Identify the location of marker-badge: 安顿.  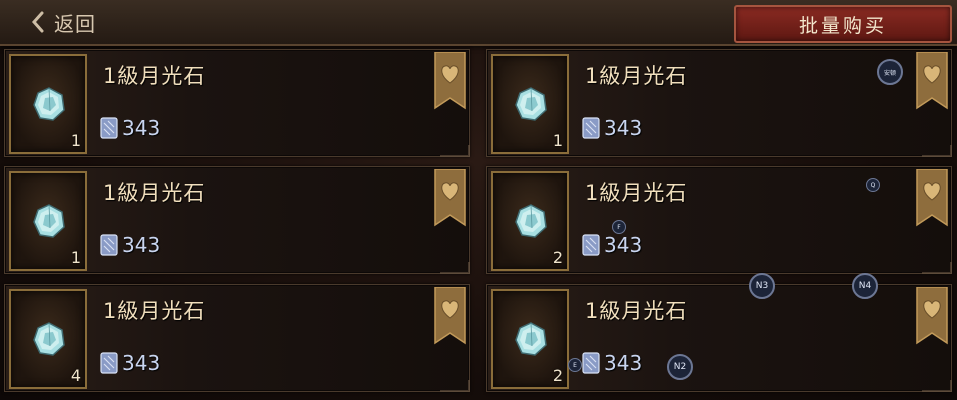
(890, 72).